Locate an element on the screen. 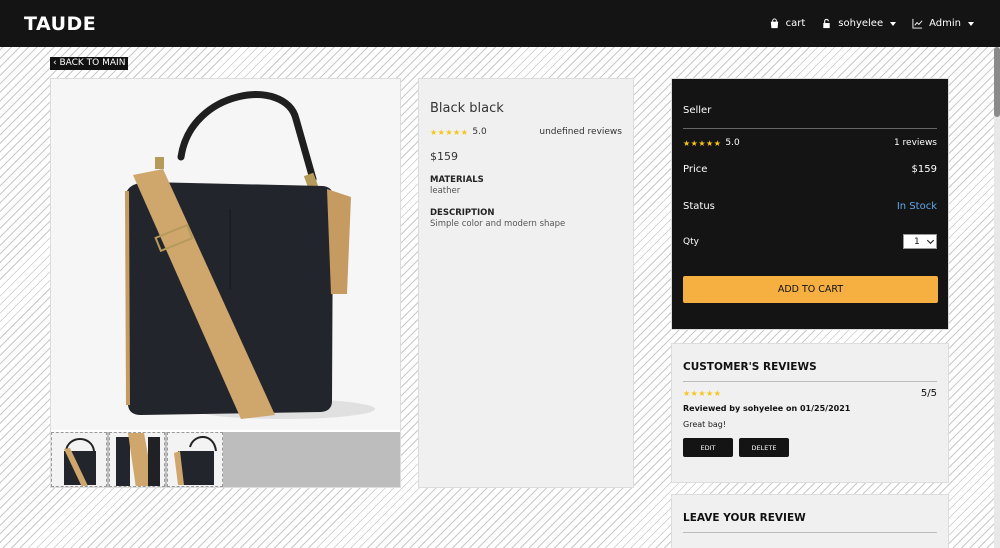  materials-text: leather is located at coordinates (445, 191).